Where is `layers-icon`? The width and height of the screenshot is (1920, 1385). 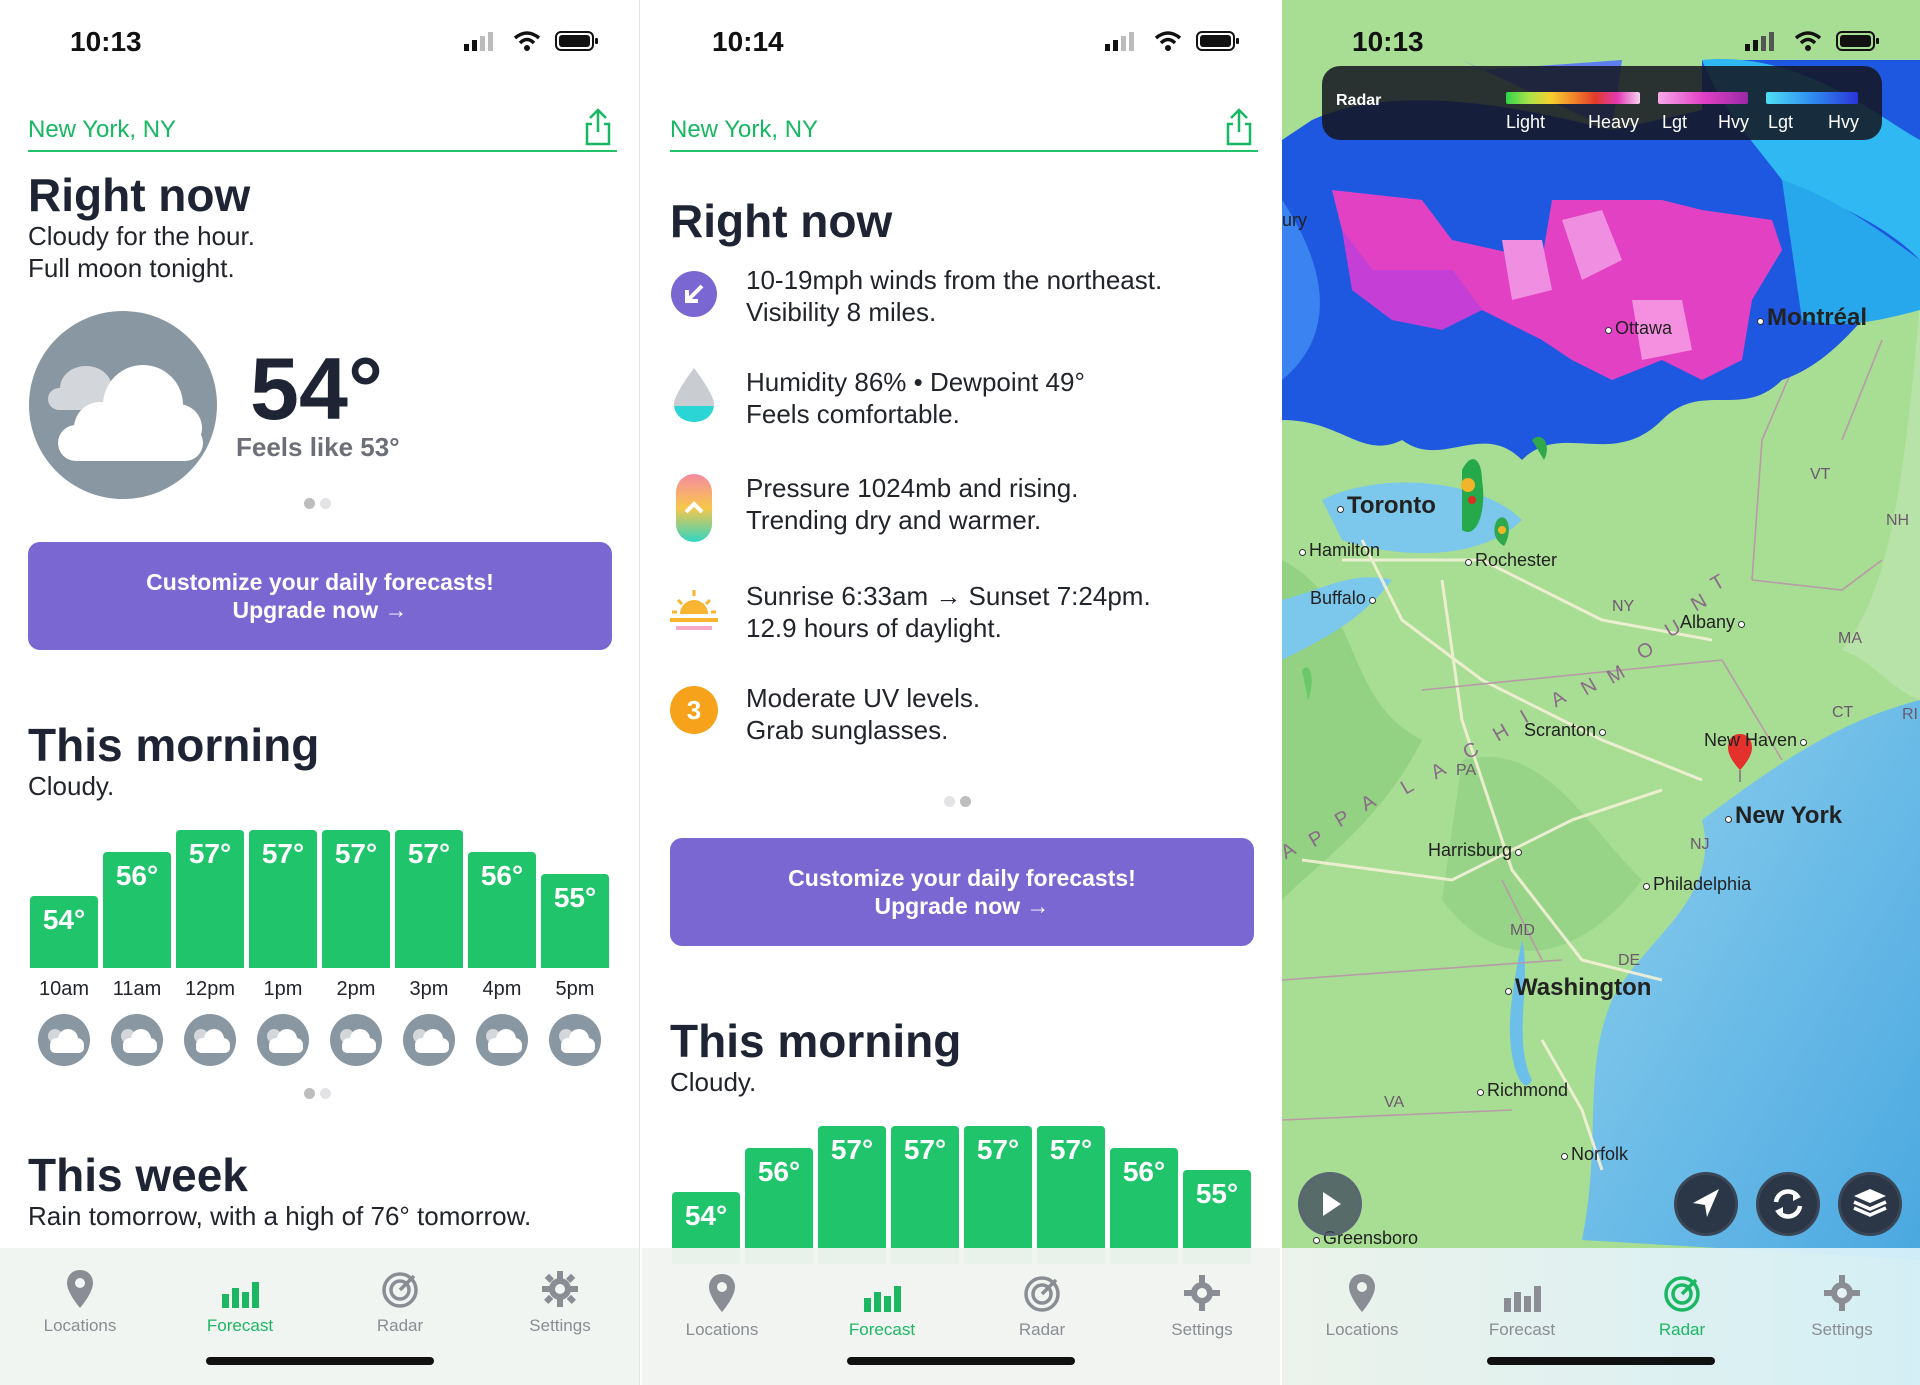 layers-icon is located at coordinates (1870, 1203).